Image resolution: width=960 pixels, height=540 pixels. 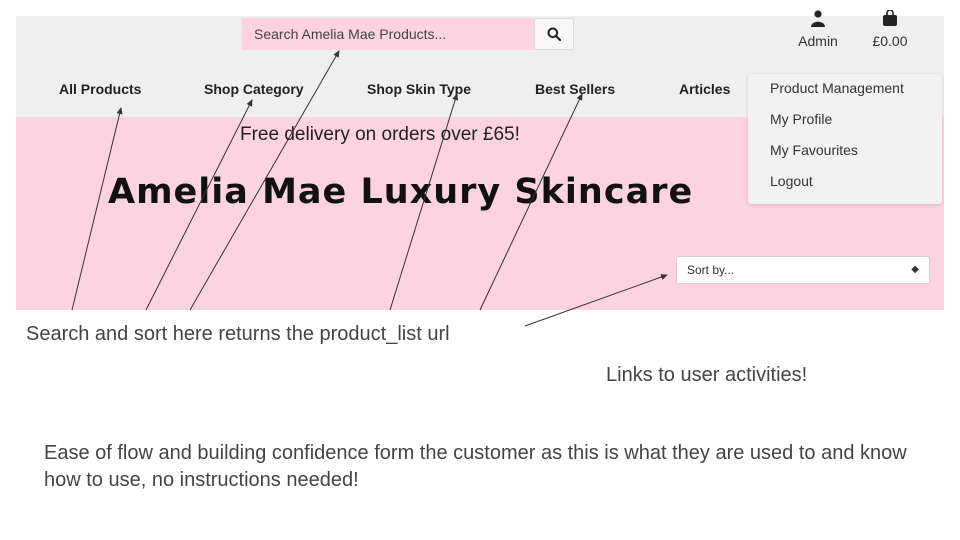 What do you see at coordinates (254, 89) in the screenshot?
I see `nav-shop-category: Shop Category` at bounding box center [254, 89].